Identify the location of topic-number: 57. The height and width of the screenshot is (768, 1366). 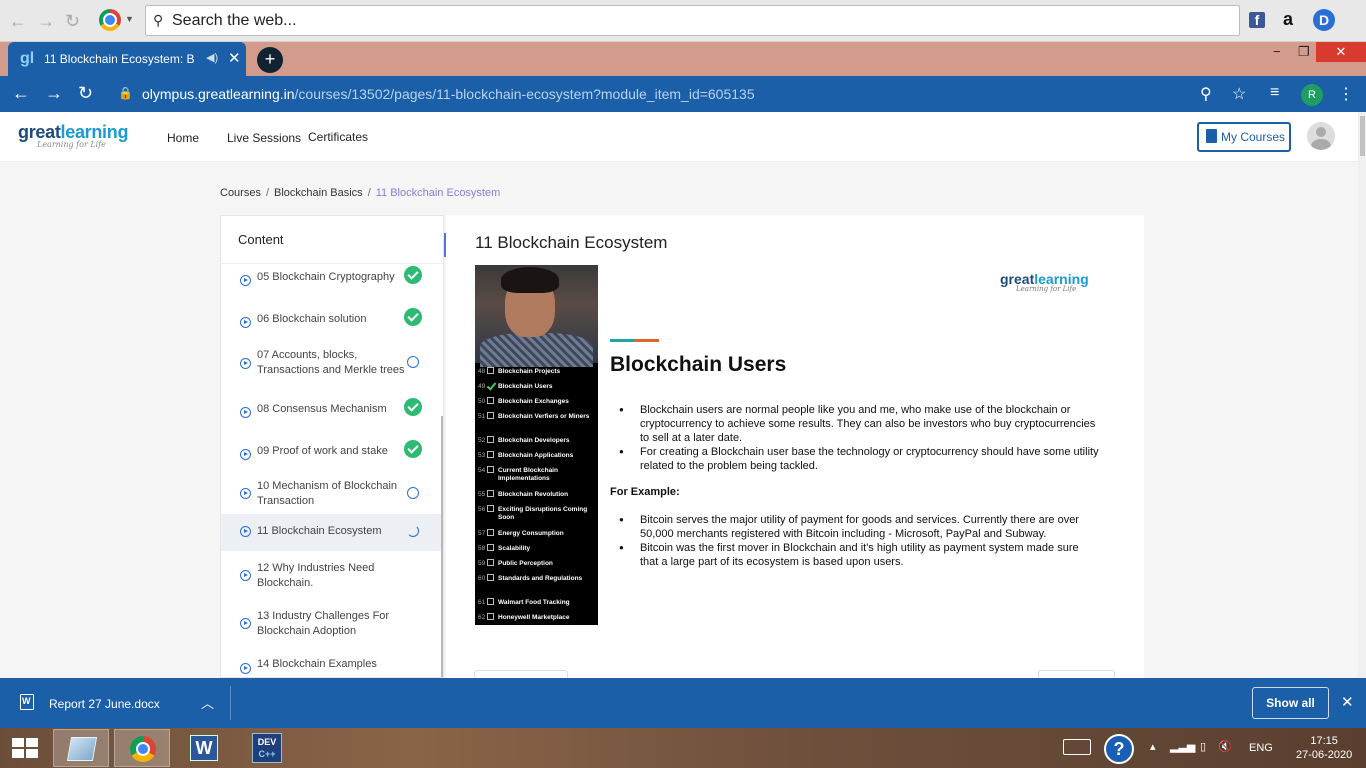
(482, 533).